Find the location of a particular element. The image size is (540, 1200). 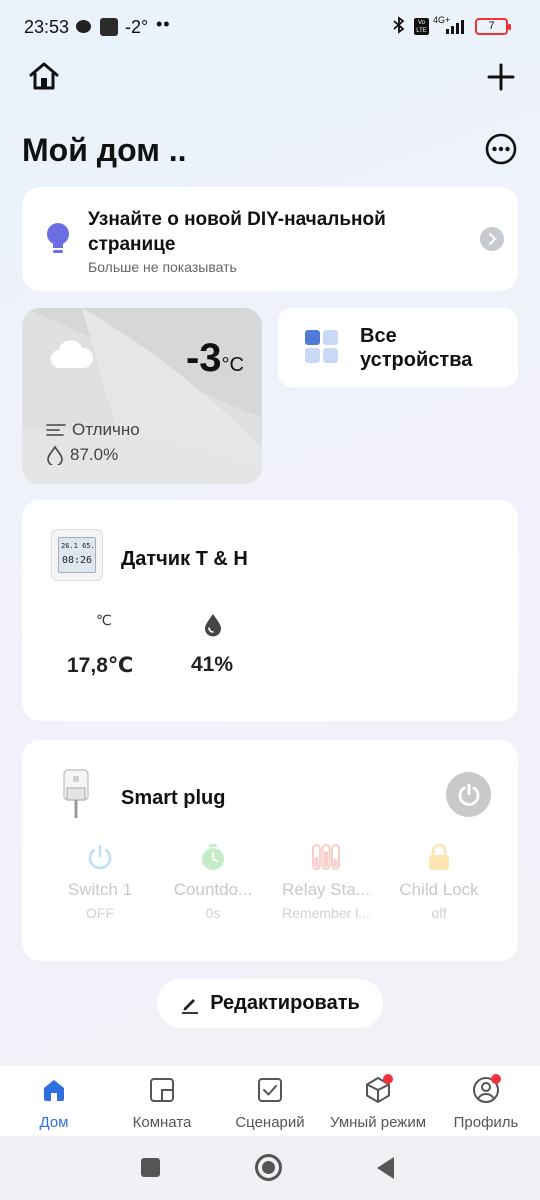

all-devices-card: Все устройства is located at coordinates (398, 347).